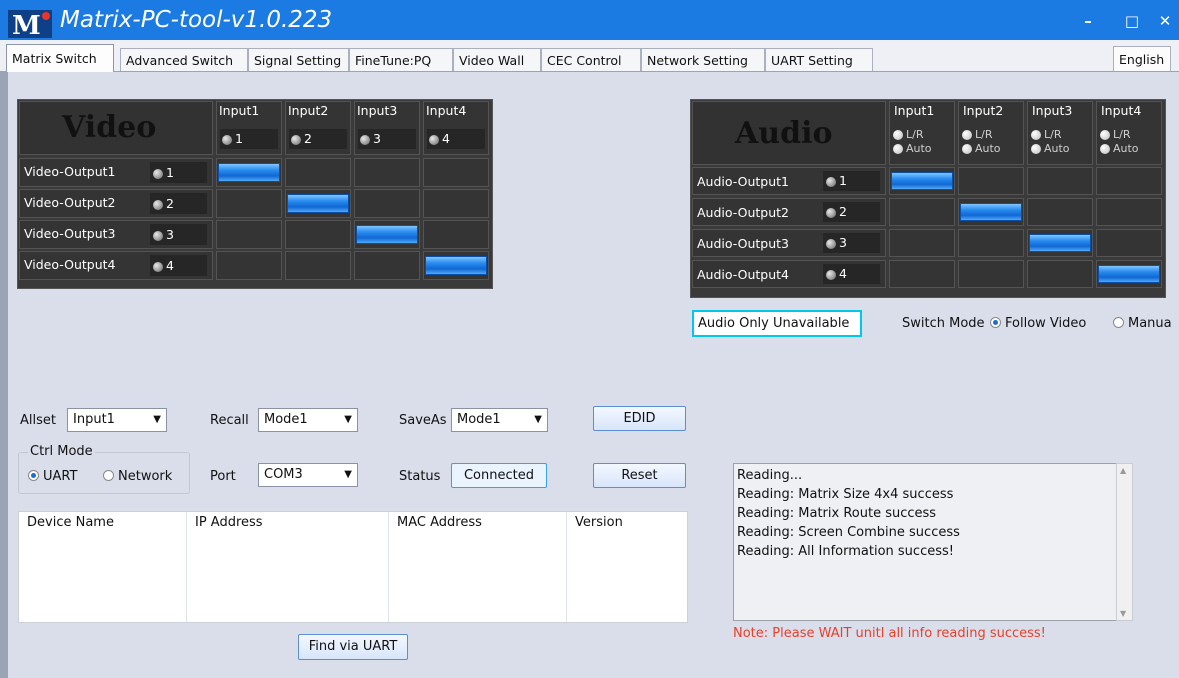  Describe the element at coordinates (60, 58) in the screenshot. I see `tab-matrix-switch: Matrix Switch` at that location.